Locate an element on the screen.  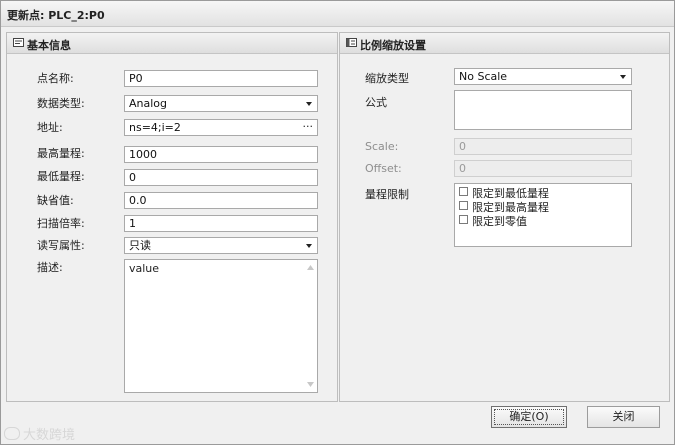
formula-label: 公式 is located at coordinates (376, 102).